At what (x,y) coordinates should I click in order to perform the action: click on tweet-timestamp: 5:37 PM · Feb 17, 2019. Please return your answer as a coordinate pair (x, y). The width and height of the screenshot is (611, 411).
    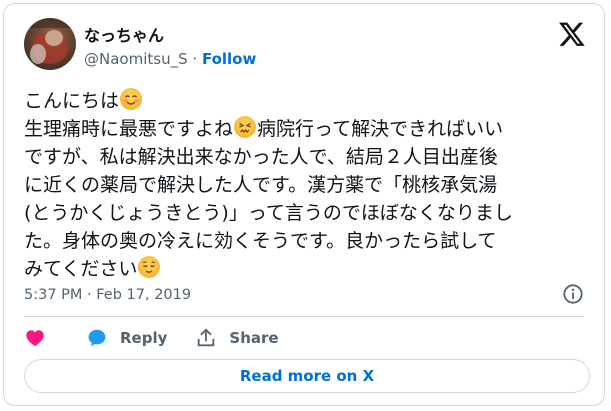
    Looking at the image, I should click on (107, 295).